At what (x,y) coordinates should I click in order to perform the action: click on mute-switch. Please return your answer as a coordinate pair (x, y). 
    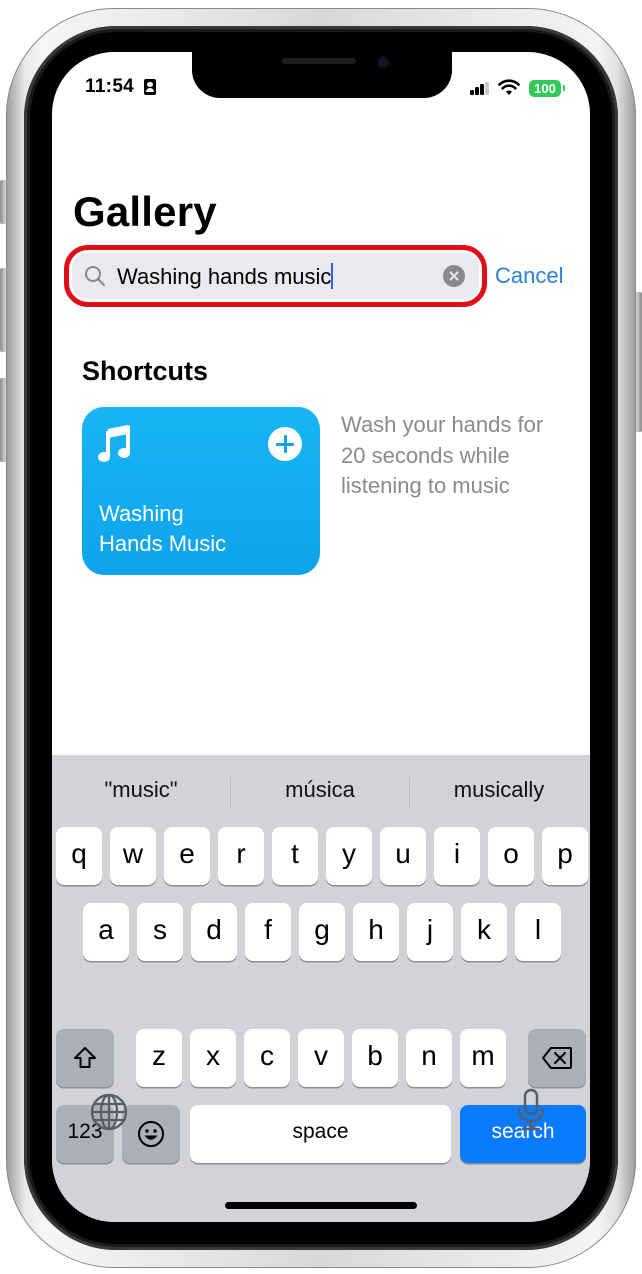
    Looking at the image, I should click on (3, 202).